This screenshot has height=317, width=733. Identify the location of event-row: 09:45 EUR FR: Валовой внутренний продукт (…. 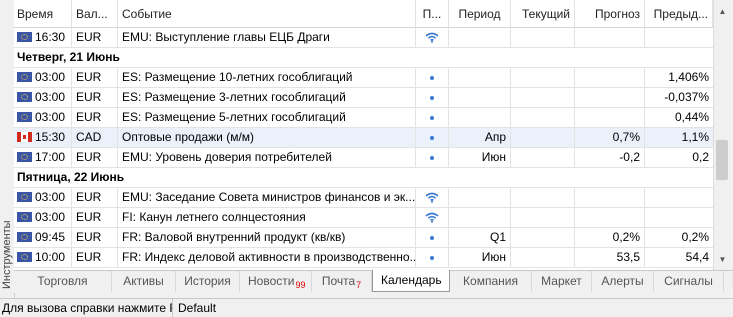
(363, 238).